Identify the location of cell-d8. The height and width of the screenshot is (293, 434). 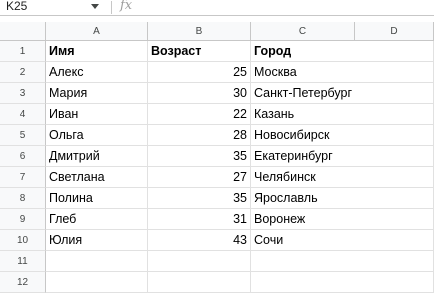
(394, 198).